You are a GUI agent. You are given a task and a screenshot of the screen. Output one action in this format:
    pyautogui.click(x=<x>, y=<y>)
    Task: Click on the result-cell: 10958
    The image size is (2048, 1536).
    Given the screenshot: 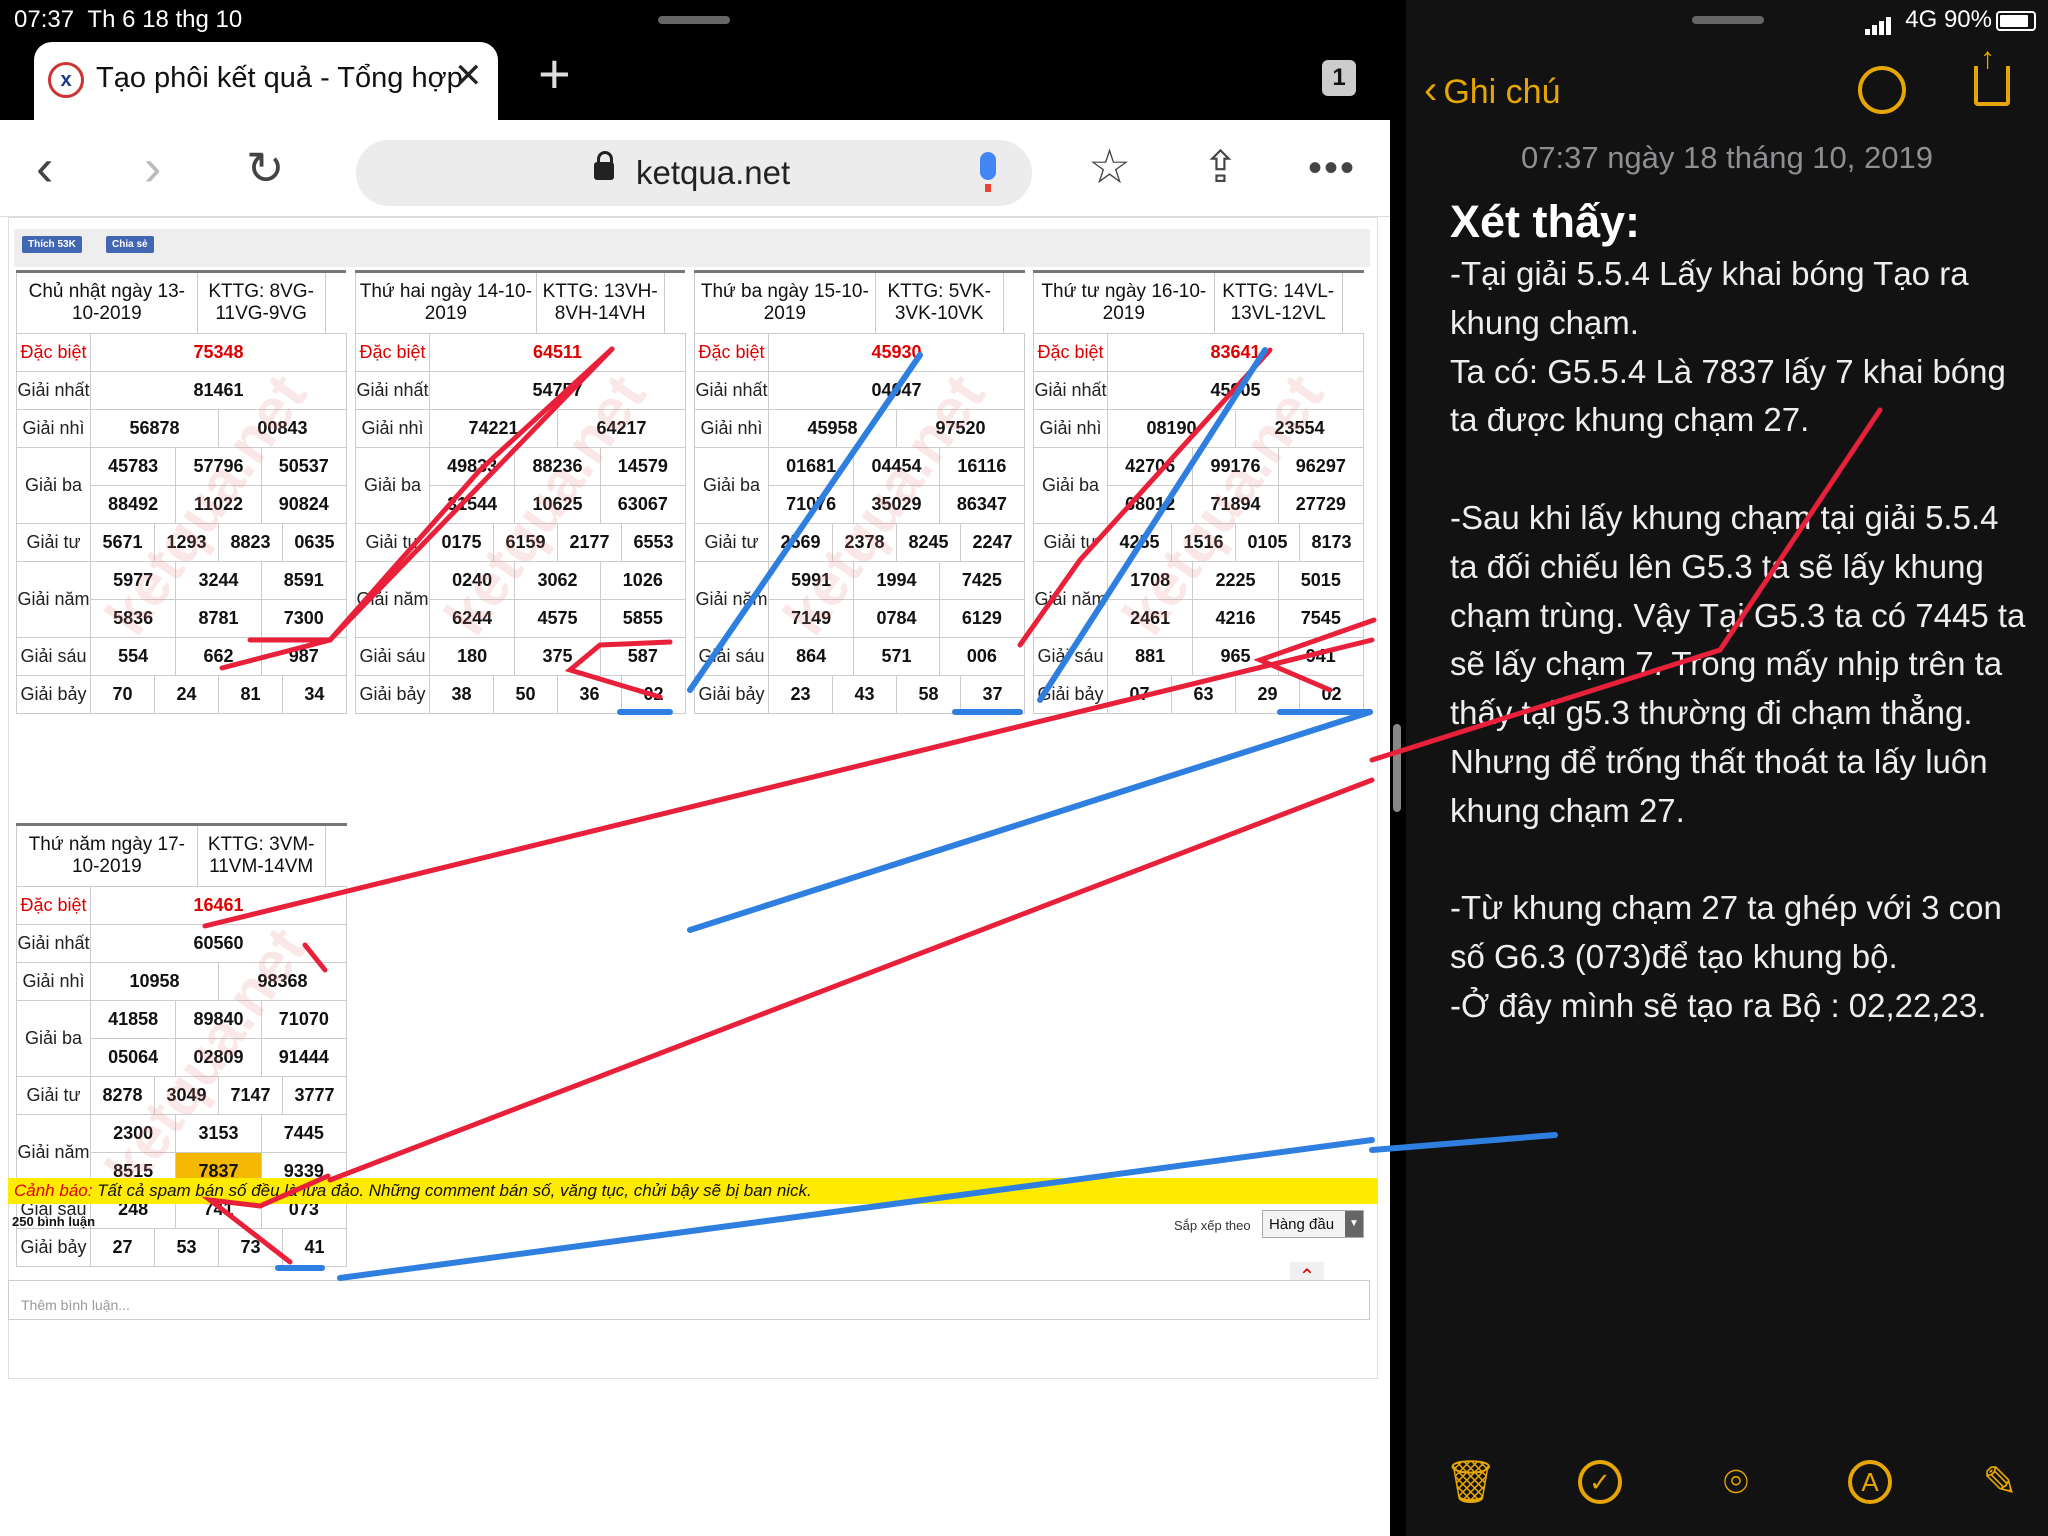 What is the action you would take?
    pyautogui.click(x=154, y=981)
    